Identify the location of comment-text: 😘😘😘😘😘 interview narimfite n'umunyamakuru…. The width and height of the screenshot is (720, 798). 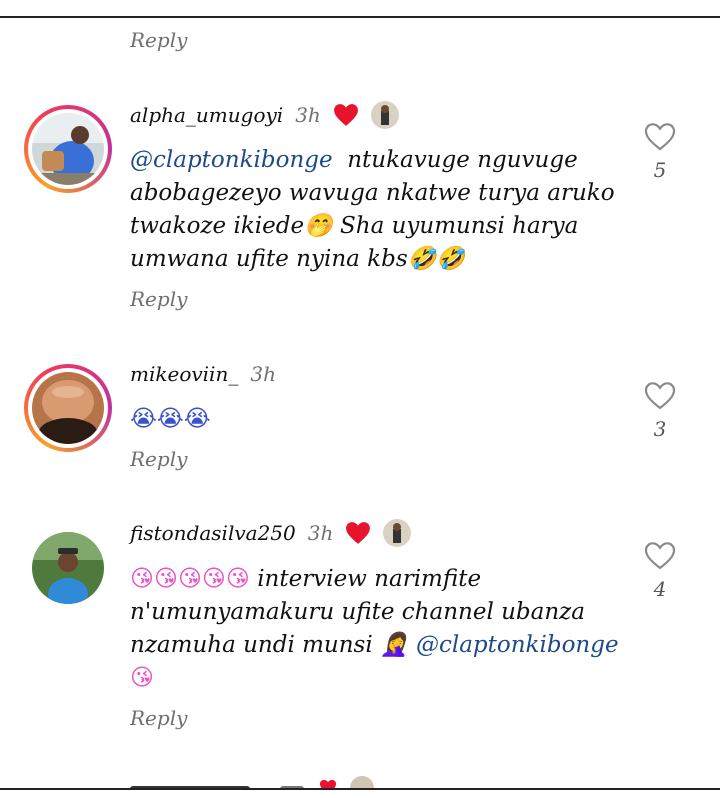
(380, 629).